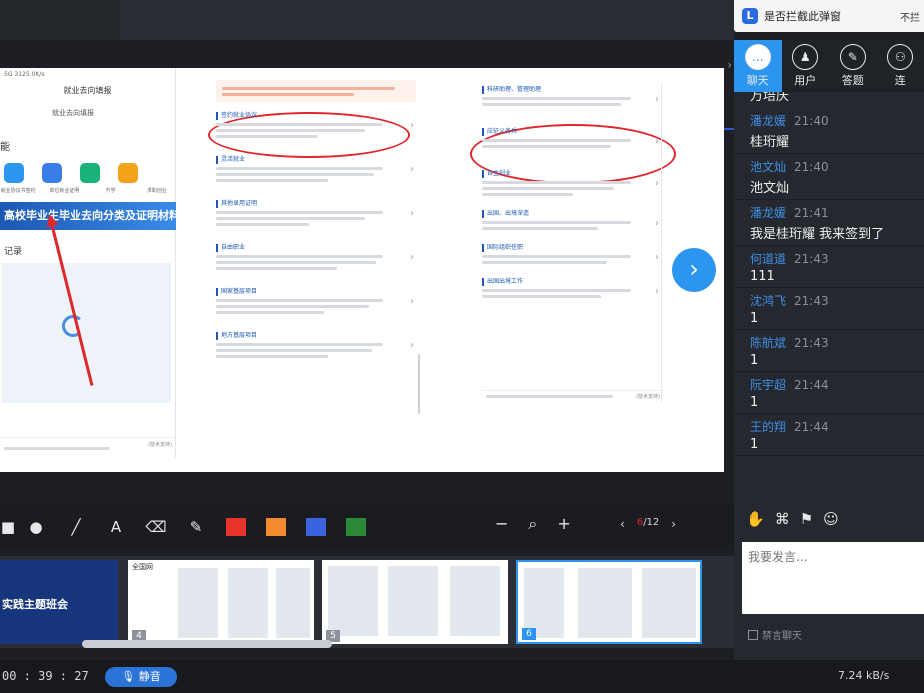 The height and width of the screenshot is (693, 924). I want to click on thumbnail-title: 实践主题班会, so click(35, 604).